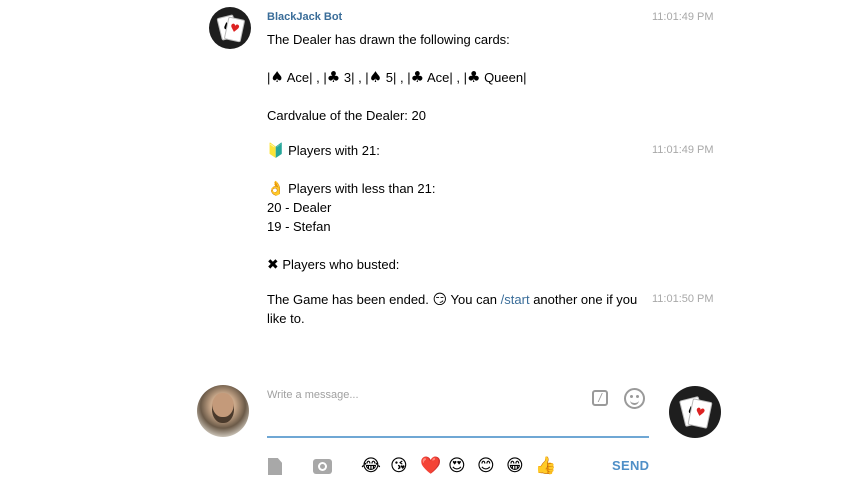 The image size is (854, 490). I want to click on message-input-underline, so click(458, 437).